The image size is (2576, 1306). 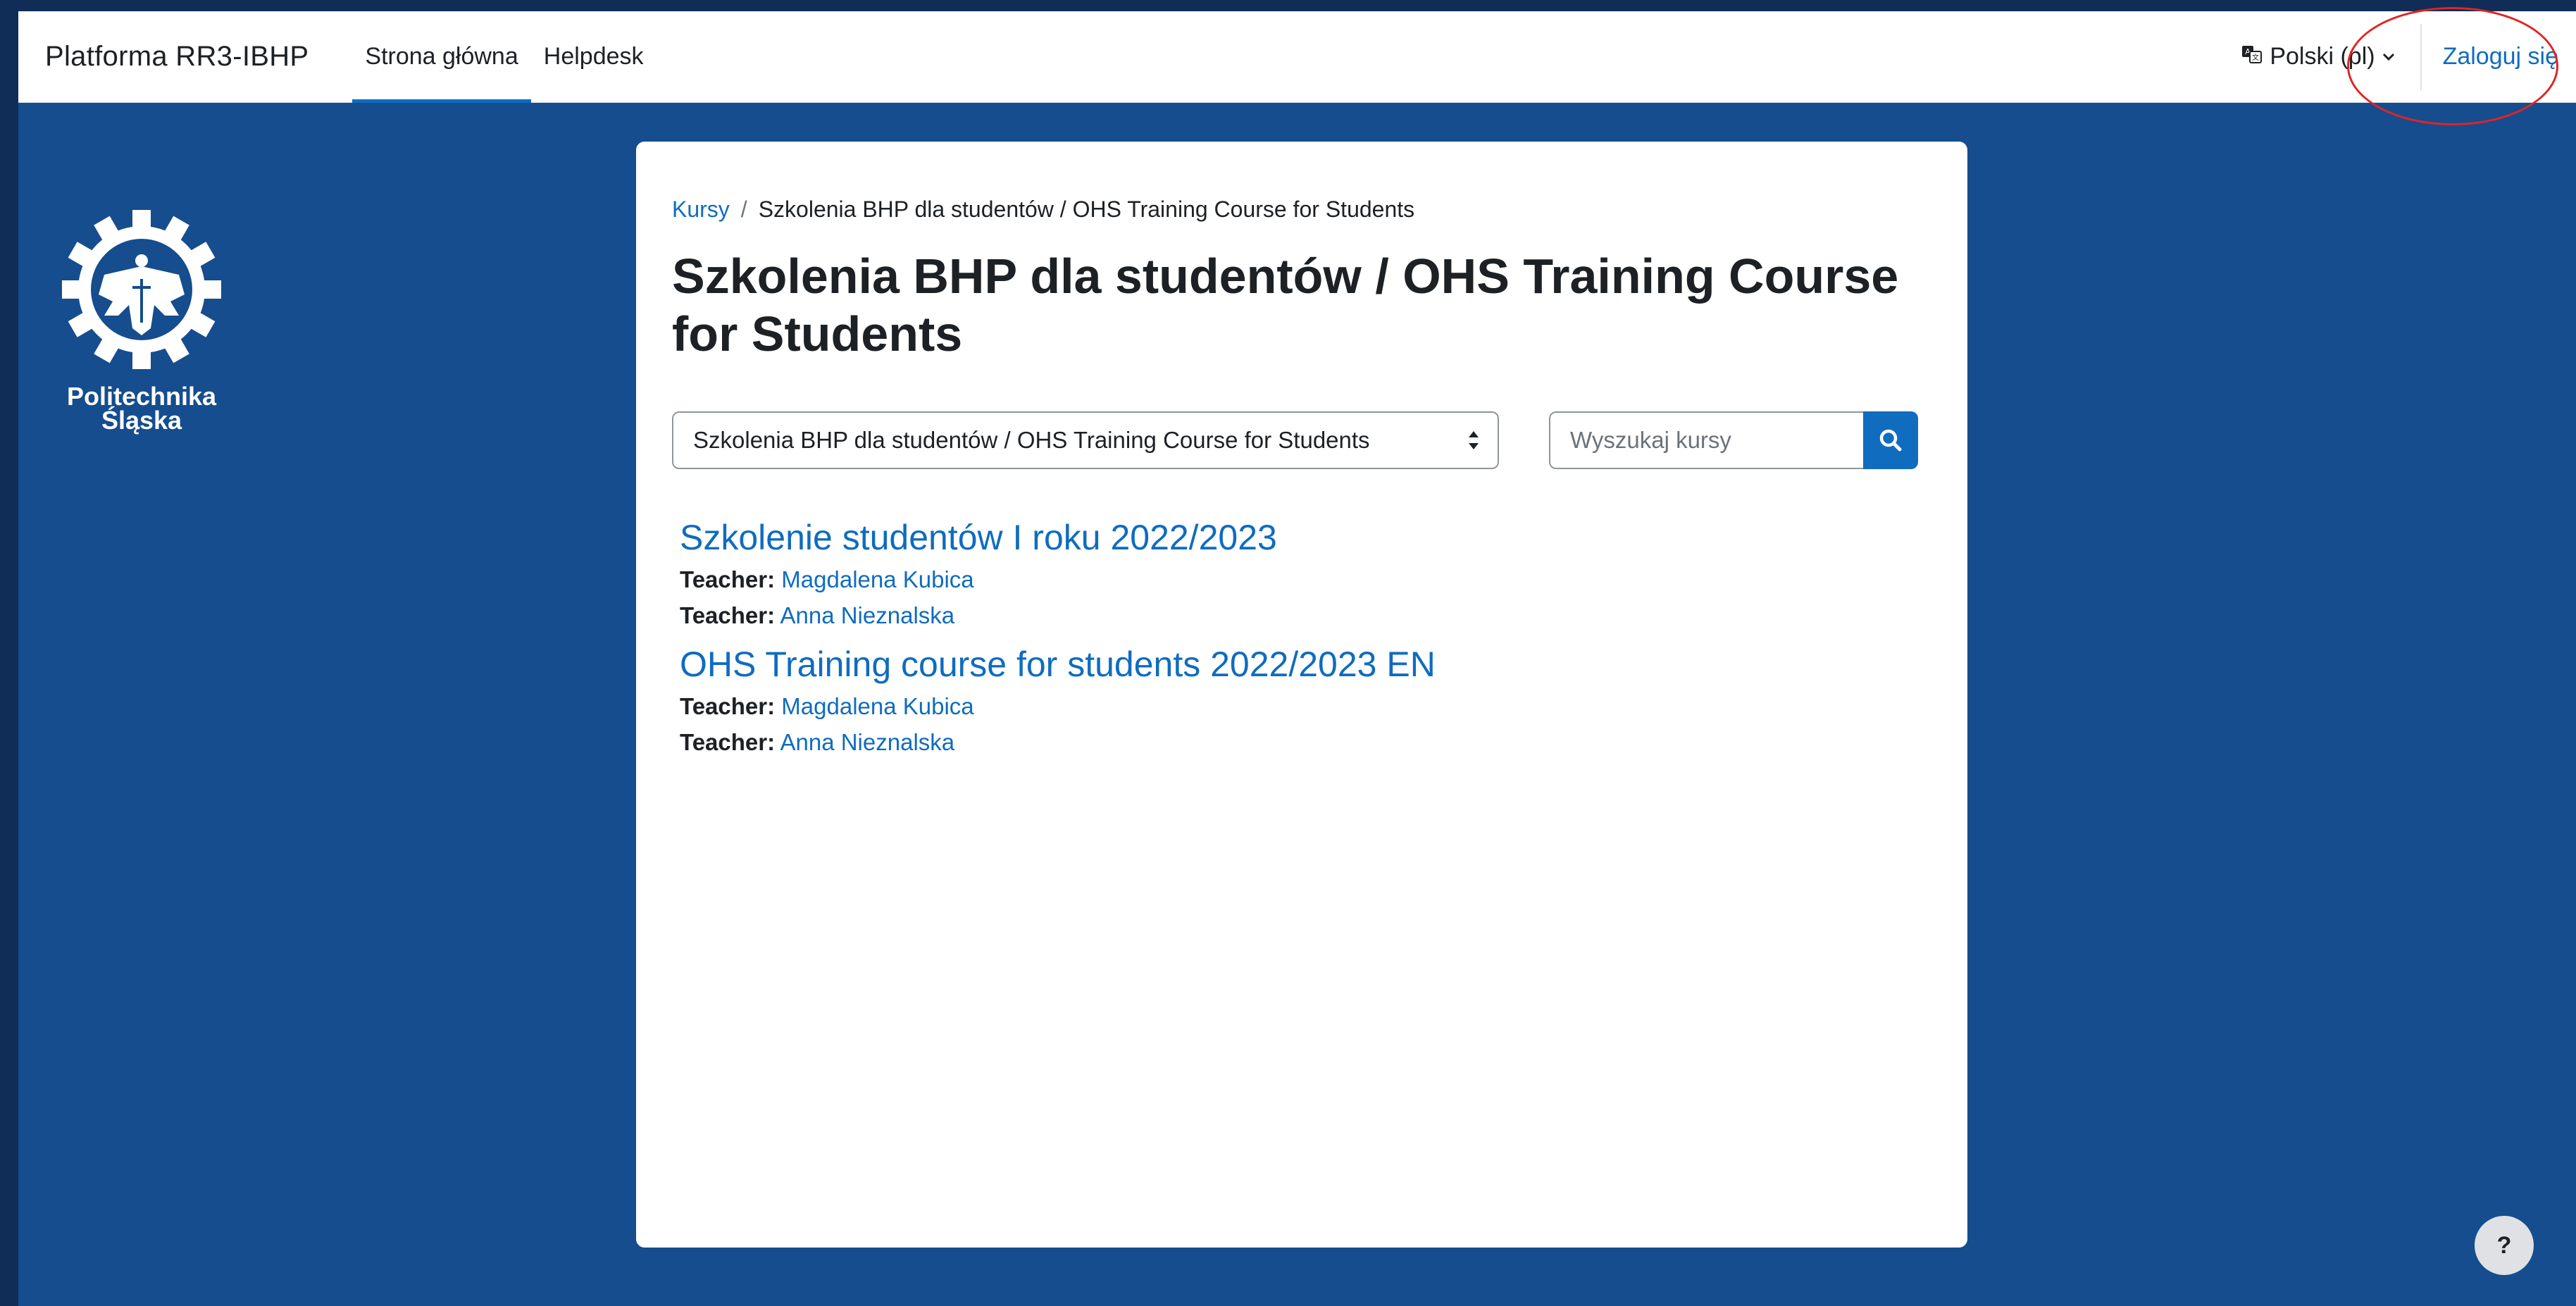 I want to click on eagle-gear-emblem-icon, so click(x=141, y=289).